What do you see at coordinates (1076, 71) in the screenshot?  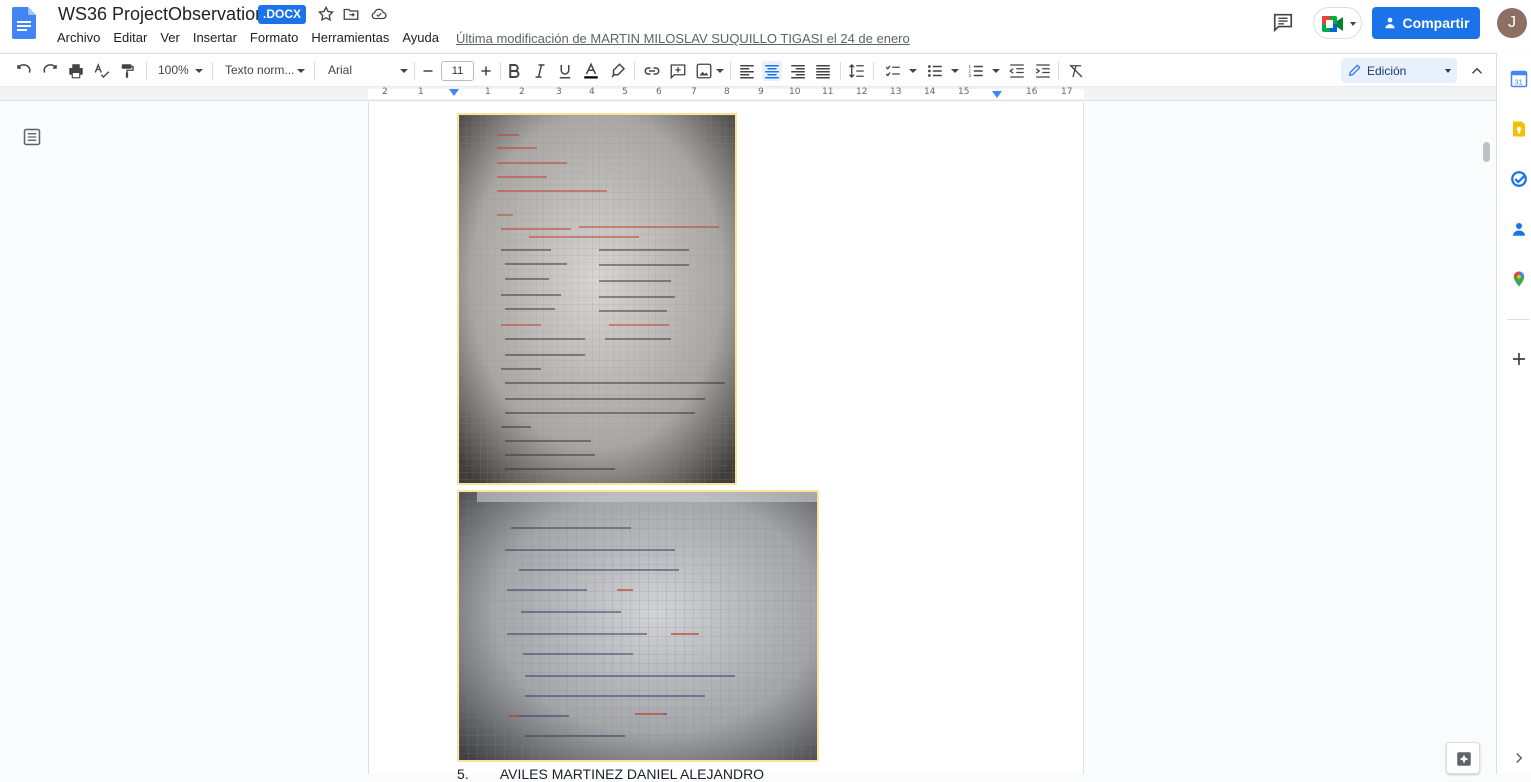 I see `clear-formatting-icon` at bounding box center [1076, 71].